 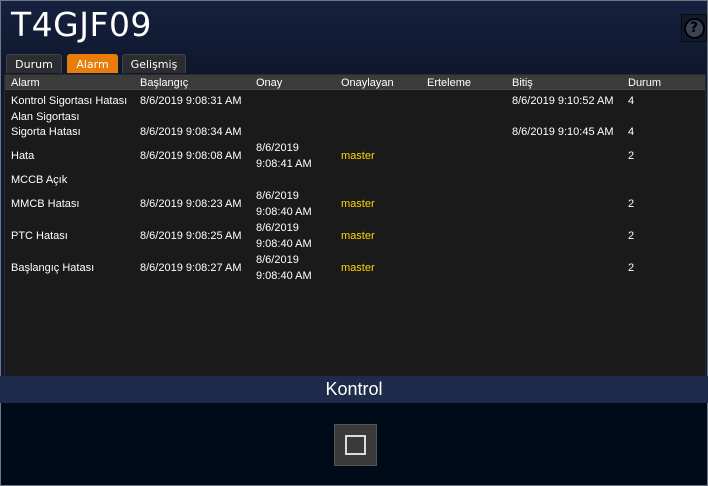 I want to click on checkbox-icon, so click(x=355, y=445).